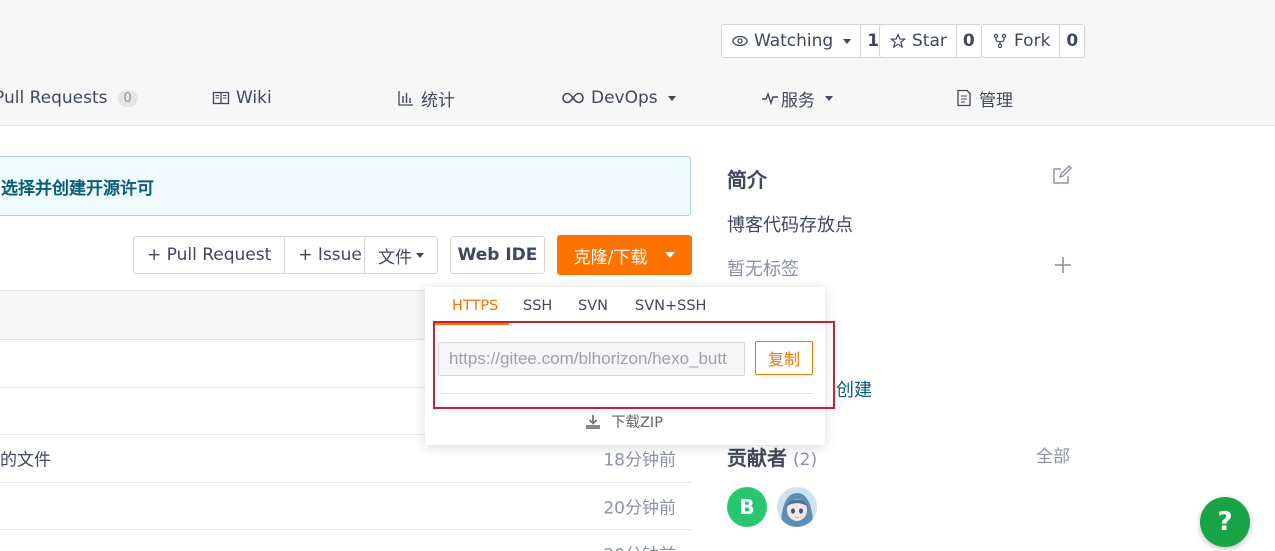 The image size is (1275, 551). Describe the element at coordinates (345, 186) in the screenshot. I see `license-notice: 选择并创建开源许可` at that location.